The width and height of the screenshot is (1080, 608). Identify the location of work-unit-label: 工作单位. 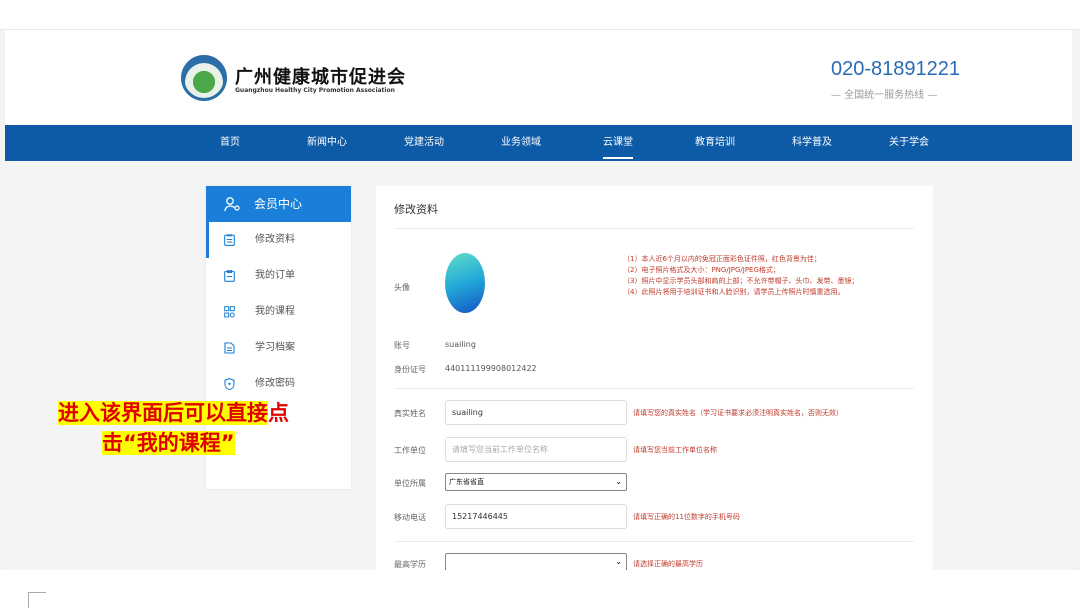
(410, 450).